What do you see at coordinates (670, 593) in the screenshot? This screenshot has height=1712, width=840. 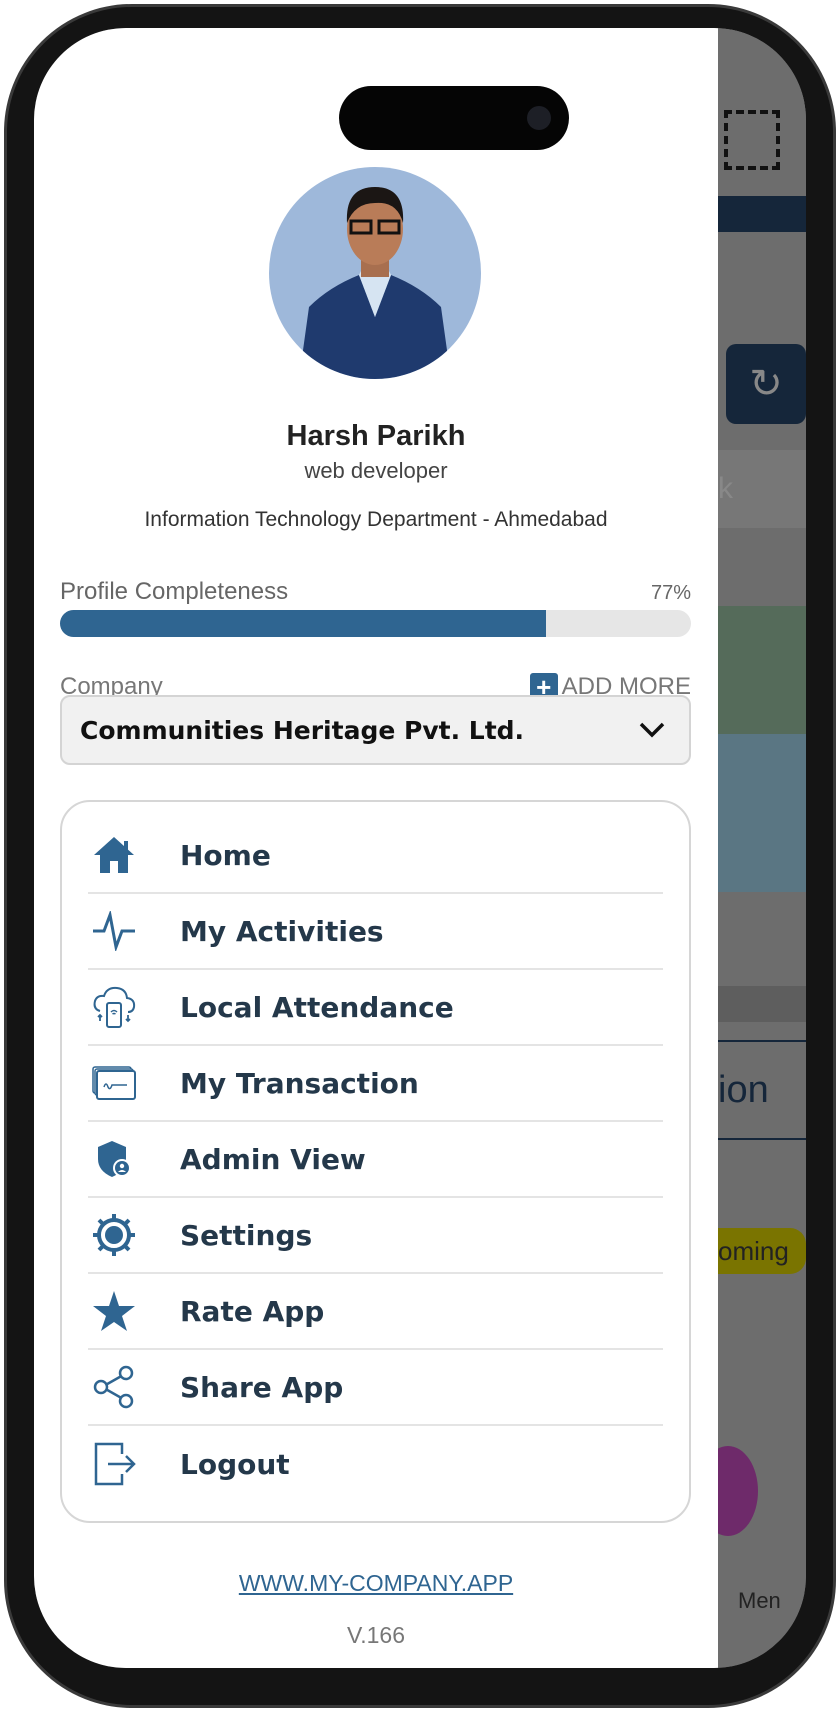 I see `profile-completeness-value: 77%` at bounding box center [670, 593].